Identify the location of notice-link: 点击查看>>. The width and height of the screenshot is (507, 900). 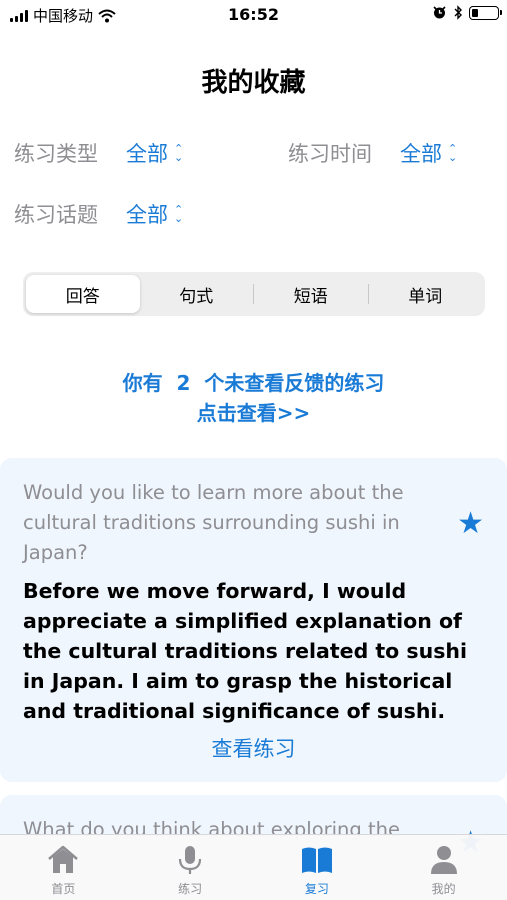
(253, 413).